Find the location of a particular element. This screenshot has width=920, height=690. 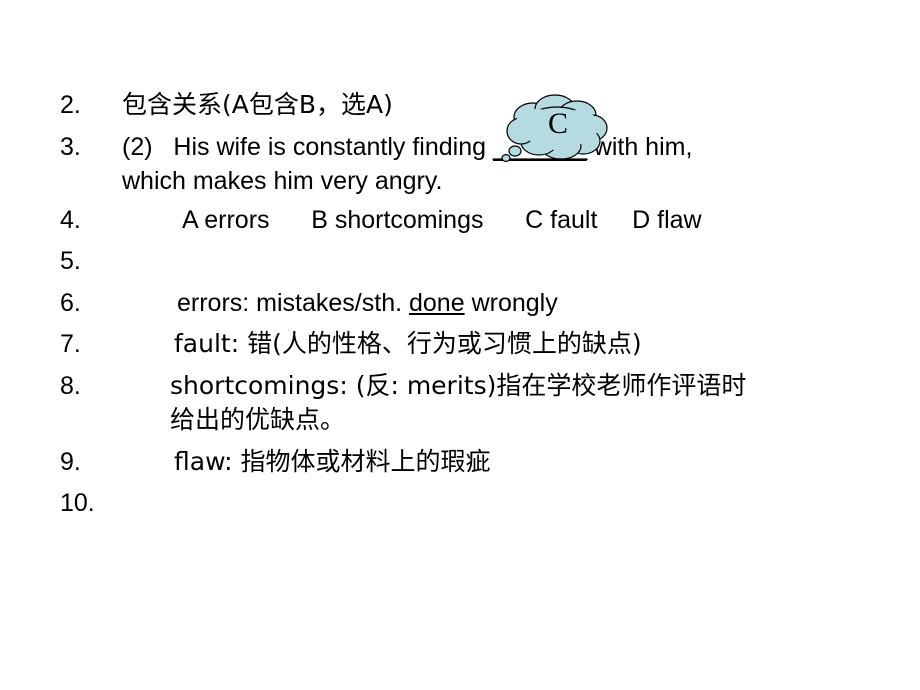

list-item: 7. fault: 错(人的性格、行为或习惯上的缺点) is located at coordinates (475, 344).